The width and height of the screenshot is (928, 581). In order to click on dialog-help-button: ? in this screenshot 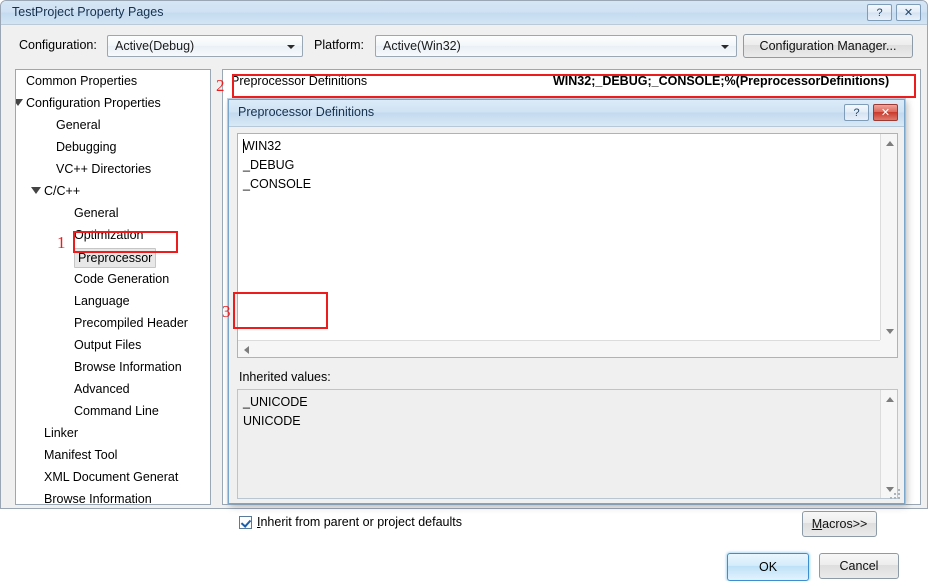, I will do `click(856, 112)`.